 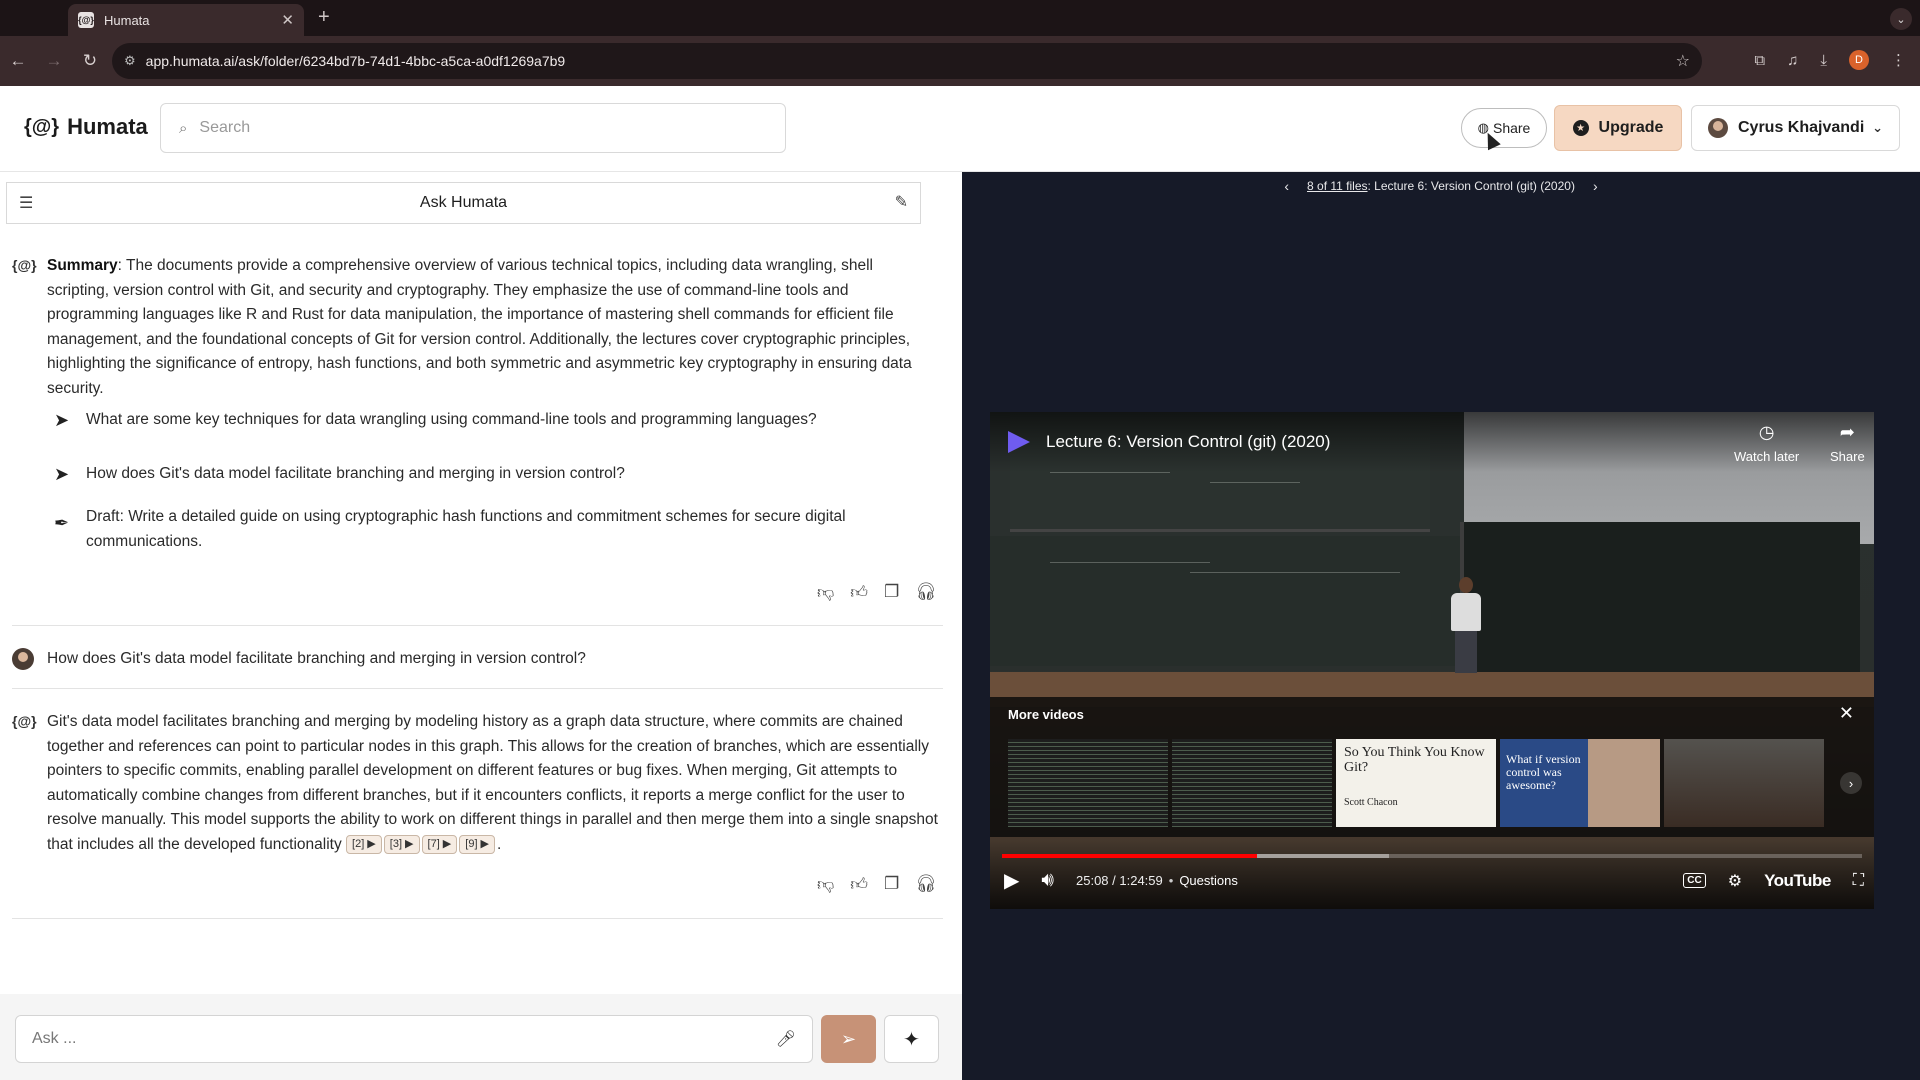 I want to click on tab-search-icon: ⌄, so click(x=1901, y=19).